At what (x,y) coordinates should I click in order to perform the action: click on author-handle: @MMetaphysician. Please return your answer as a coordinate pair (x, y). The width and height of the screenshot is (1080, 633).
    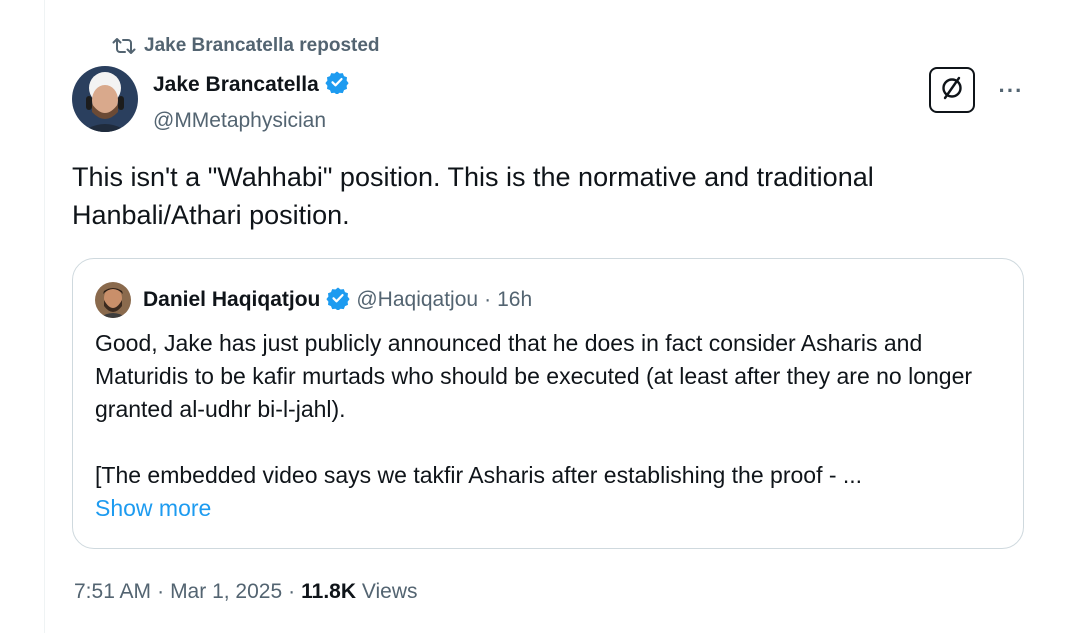
    Looking at the image, I should click on (251, 121).